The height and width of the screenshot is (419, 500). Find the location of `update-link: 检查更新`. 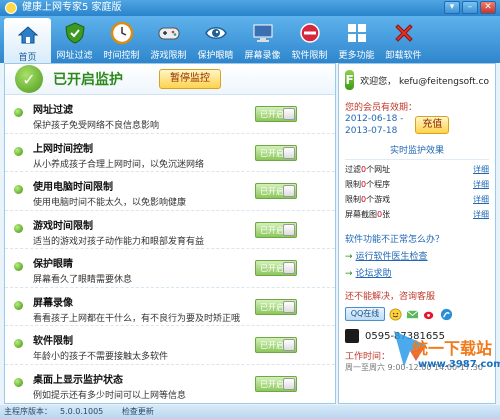

update-link: 检查更新 is located at coordinates (138, 411).